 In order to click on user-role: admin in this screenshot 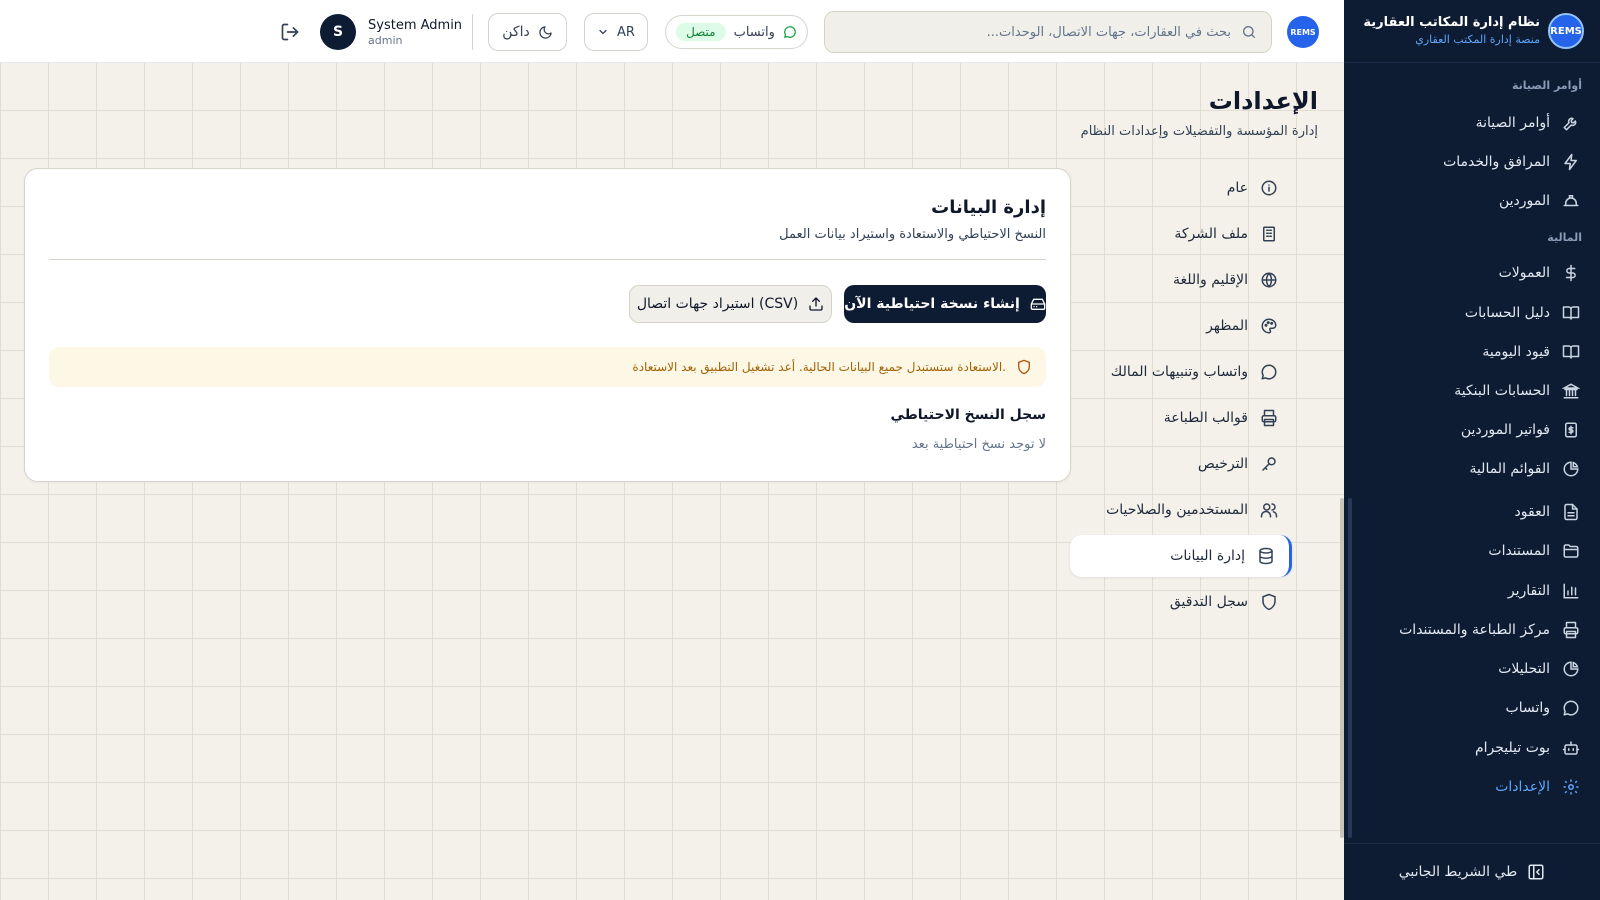, I will do `click(385, 40)`.